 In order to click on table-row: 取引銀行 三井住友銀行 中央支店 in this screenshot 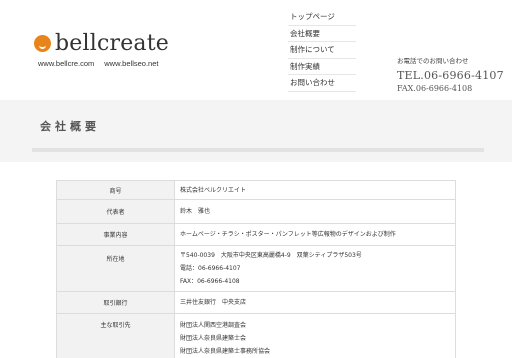, I will do `click(256, 302)`.